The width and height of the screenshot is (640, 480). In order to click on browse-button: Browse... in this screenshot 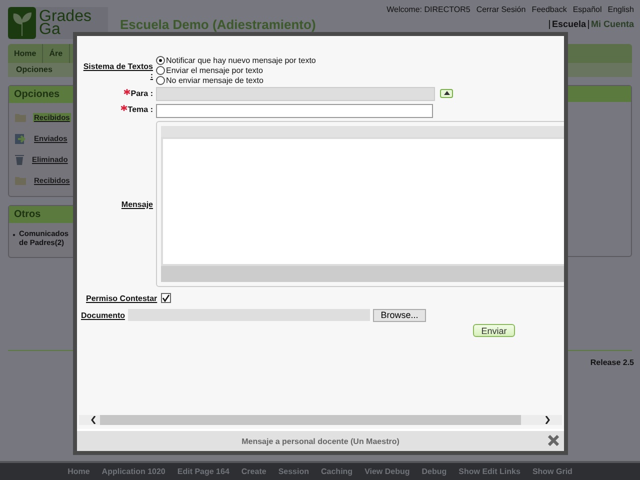, I will do `click(399, 315)`.